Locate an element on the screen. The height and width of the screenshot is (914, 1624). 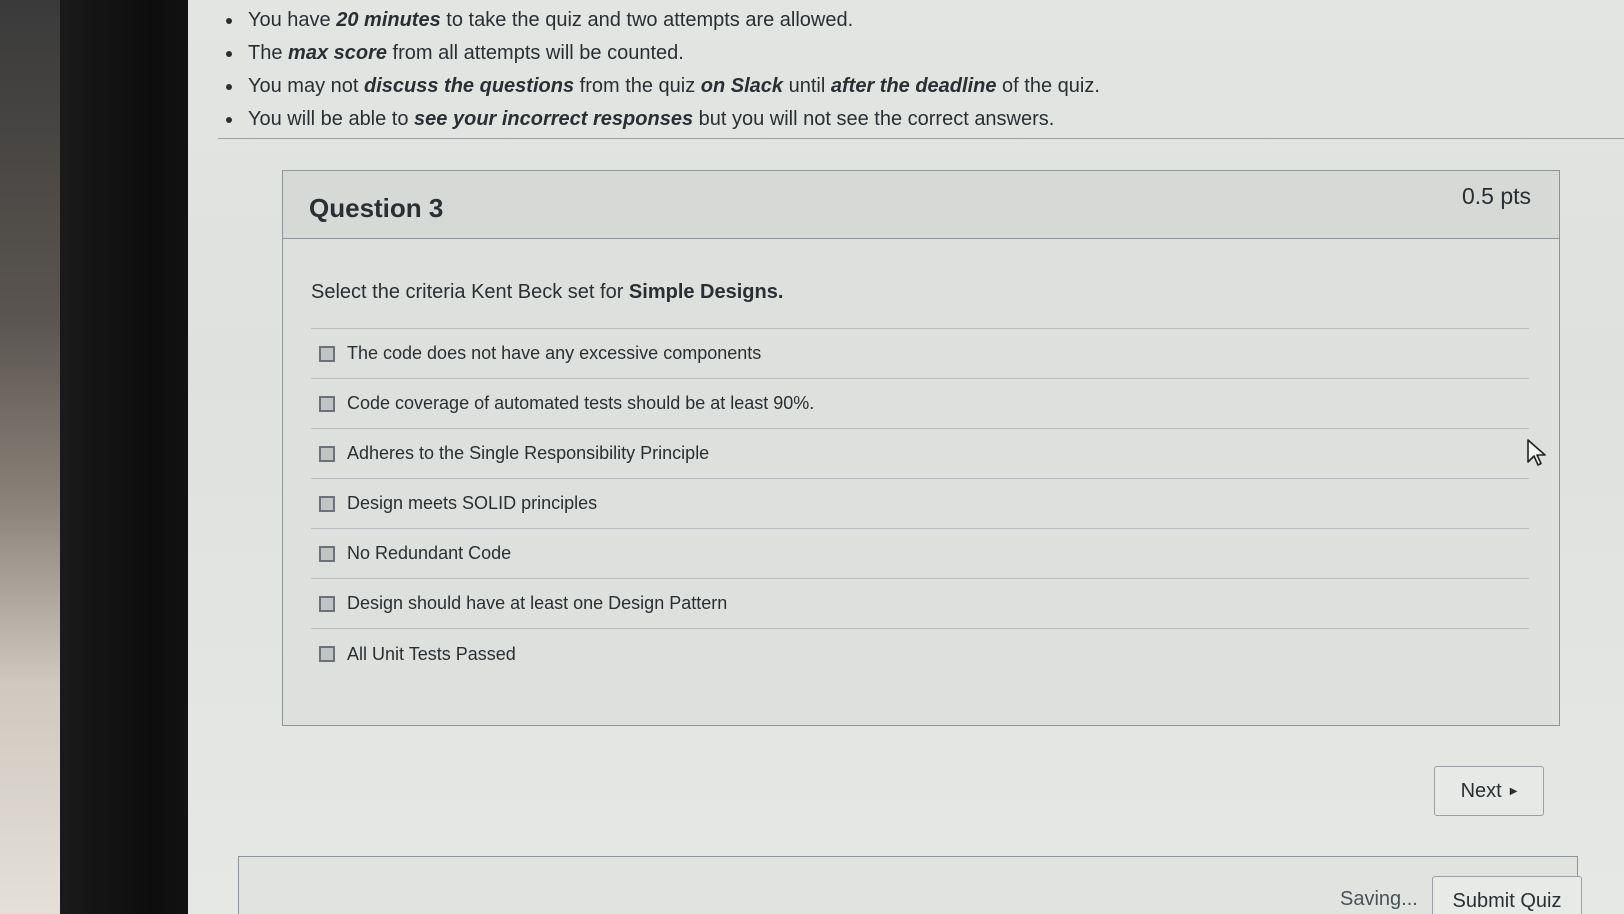
next-button-label: Next is located at coordinates (1481, 790).